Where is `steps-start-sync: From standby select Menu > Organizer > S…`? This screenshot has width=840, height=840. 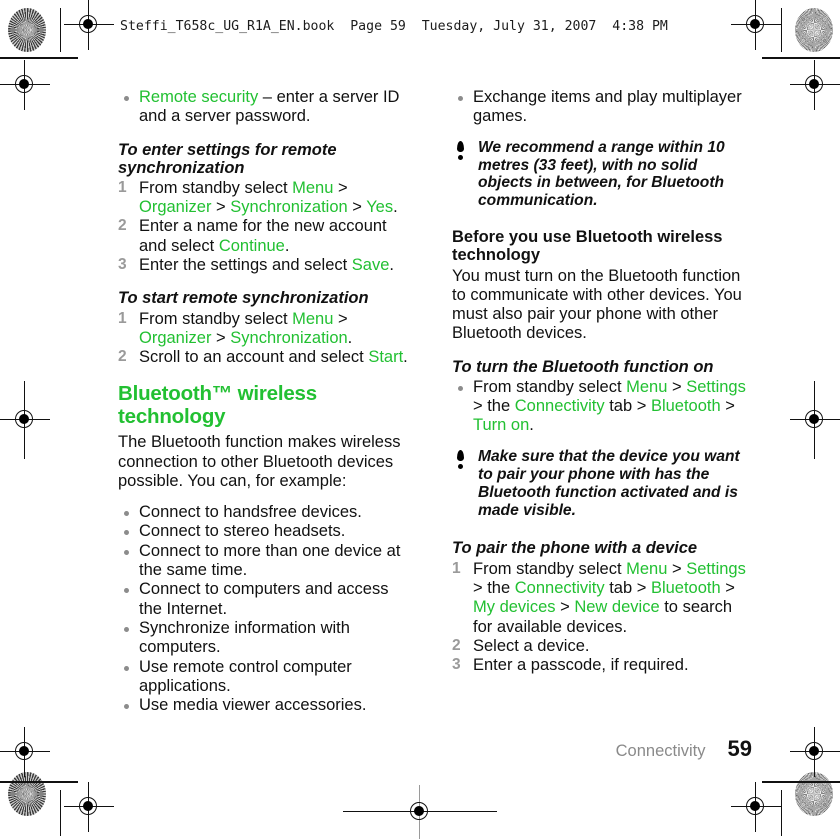 steps-start-sync: From standby select Menu > Organizer > S… is located at coordinates (263, 339).